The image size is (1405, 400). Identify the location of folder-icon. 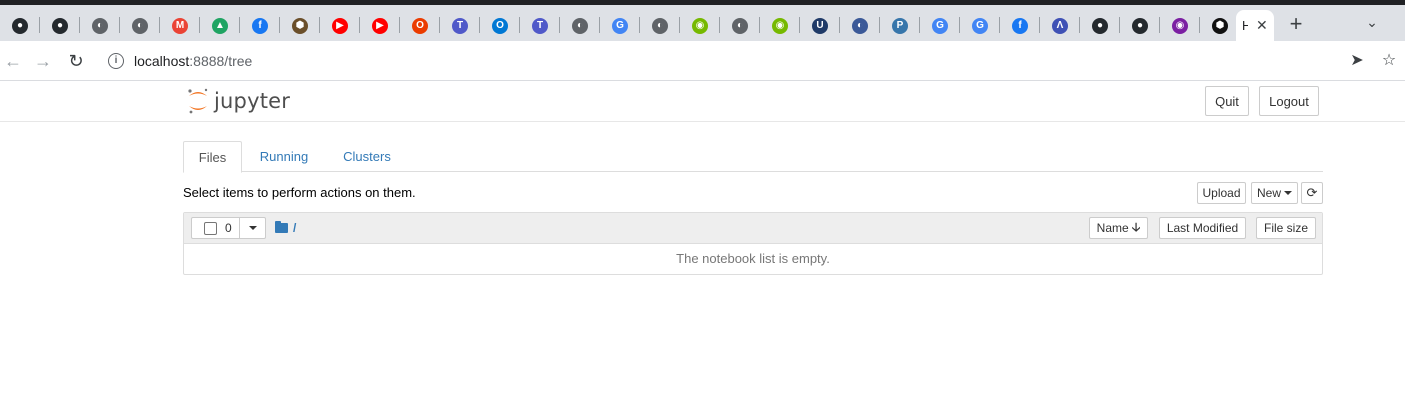
(281, 227).